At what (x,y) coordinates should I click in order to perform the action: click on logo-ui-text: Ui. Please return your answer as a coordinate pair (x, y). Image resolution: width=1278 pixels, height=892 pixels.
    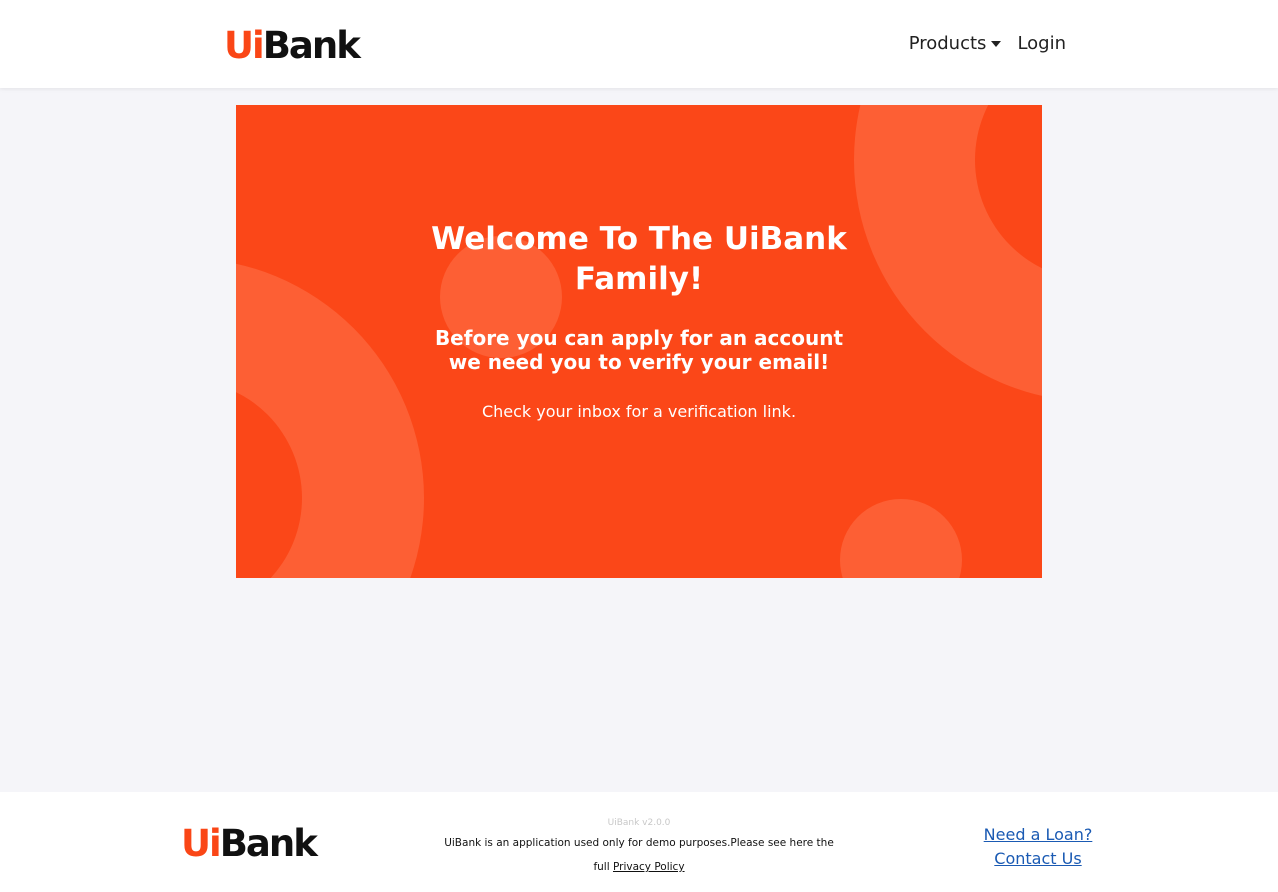
    Looking at the image, I should click on (244, 45).